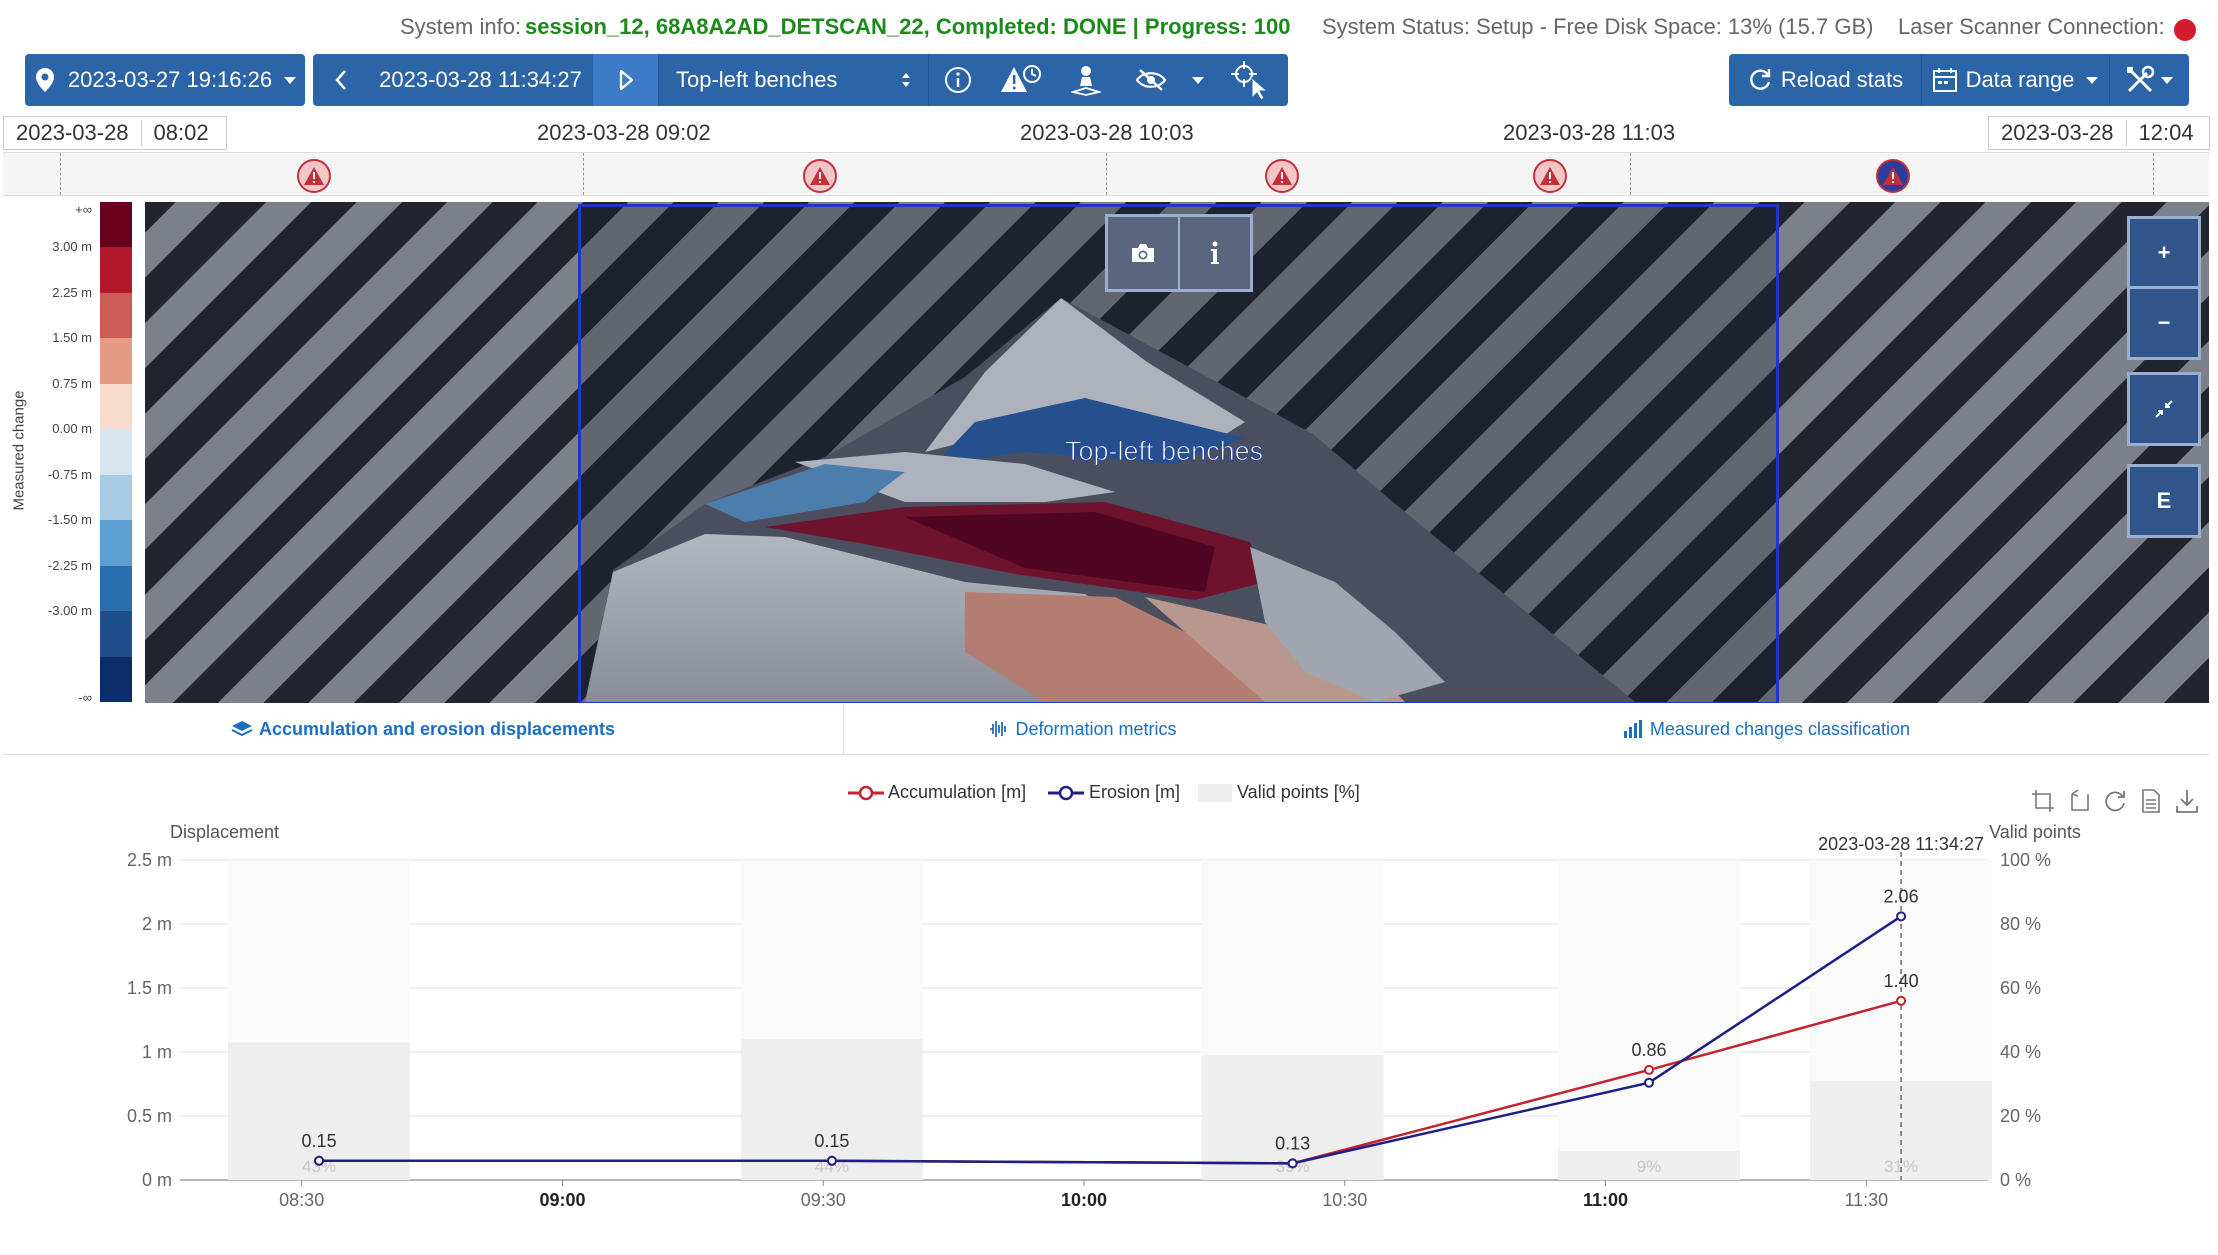 This screenshot has height=1255, width=2218. Describe the element at coordinates (1893, 176) in the screenshot. I see `timeline-alert-marker-selected` at that location.